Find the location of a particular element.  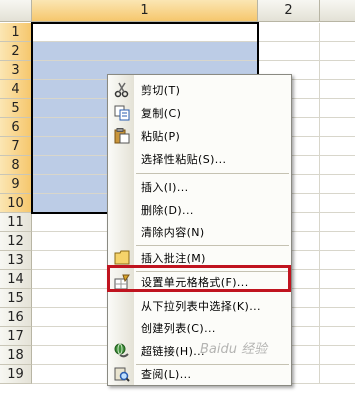

row-header: 6 is located at coordinates (16, 127).